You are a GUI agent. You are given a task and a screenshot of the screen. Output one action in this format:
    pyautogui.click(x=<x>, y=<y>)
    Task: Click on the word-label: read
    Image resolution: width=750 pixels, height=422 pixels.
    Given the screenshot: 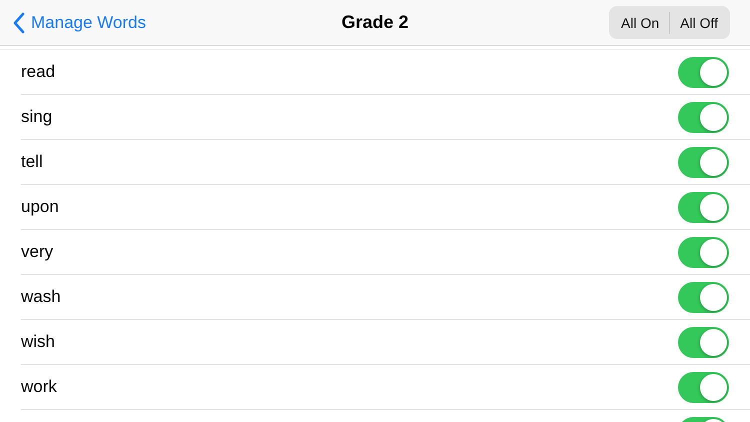 What is the action you would take?
    pyautogui.click(x=38, y=72)
    